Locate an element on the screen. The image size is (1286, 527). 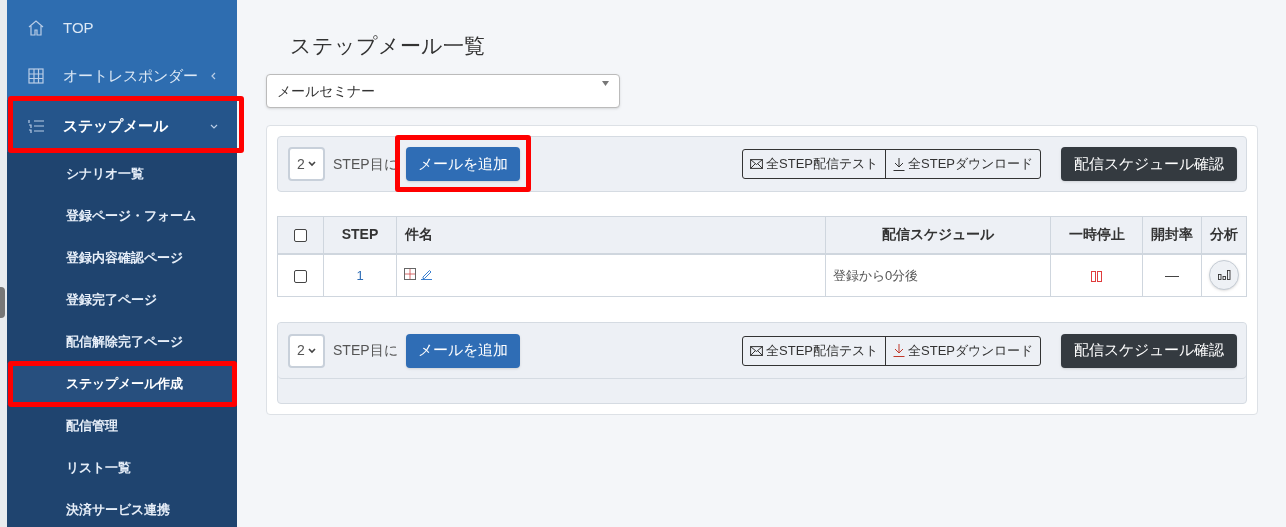
submenu-item: リスト一覧 is located at coordinates (122, 468).